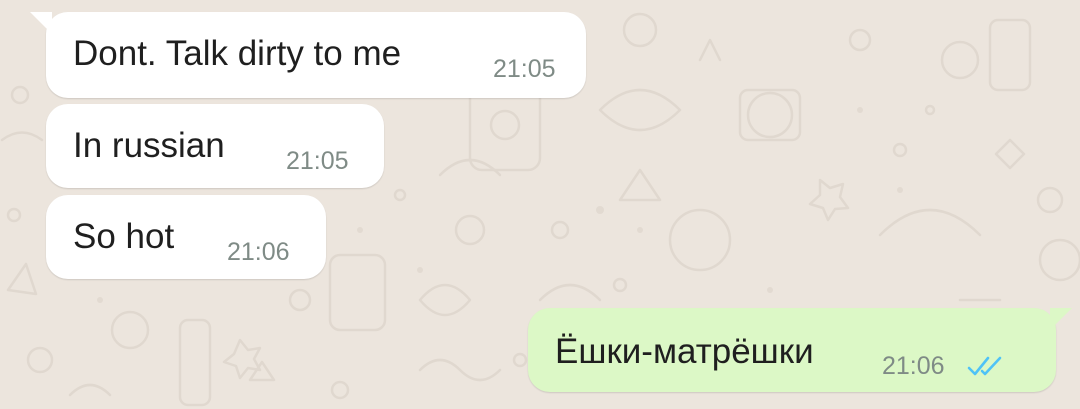  What do you see at coordinates (684, 351) in the screenshot?
I see `message-text: Ёшки-матрёшки` at bounding box center [684, 351].